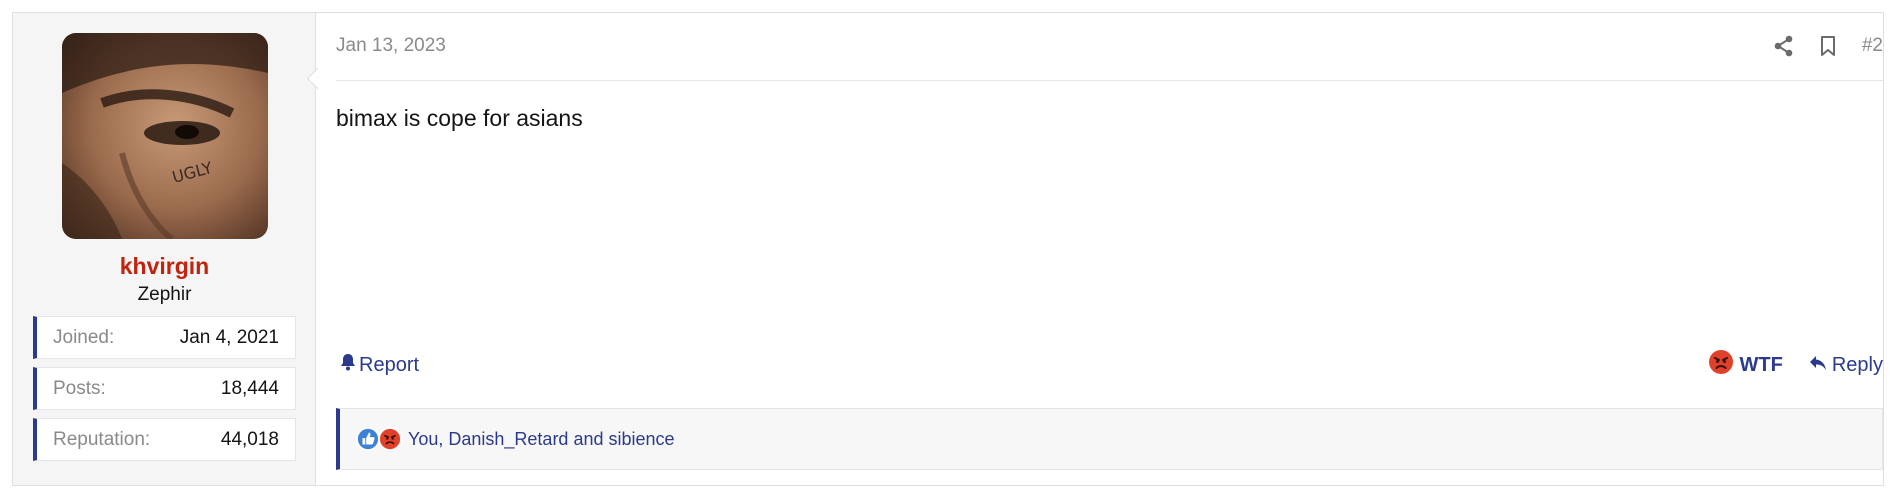 The width and height of the screenshot is (1897, 500). I want to click on stat-reputation: Reputation: 44,018, so click(164, 439).